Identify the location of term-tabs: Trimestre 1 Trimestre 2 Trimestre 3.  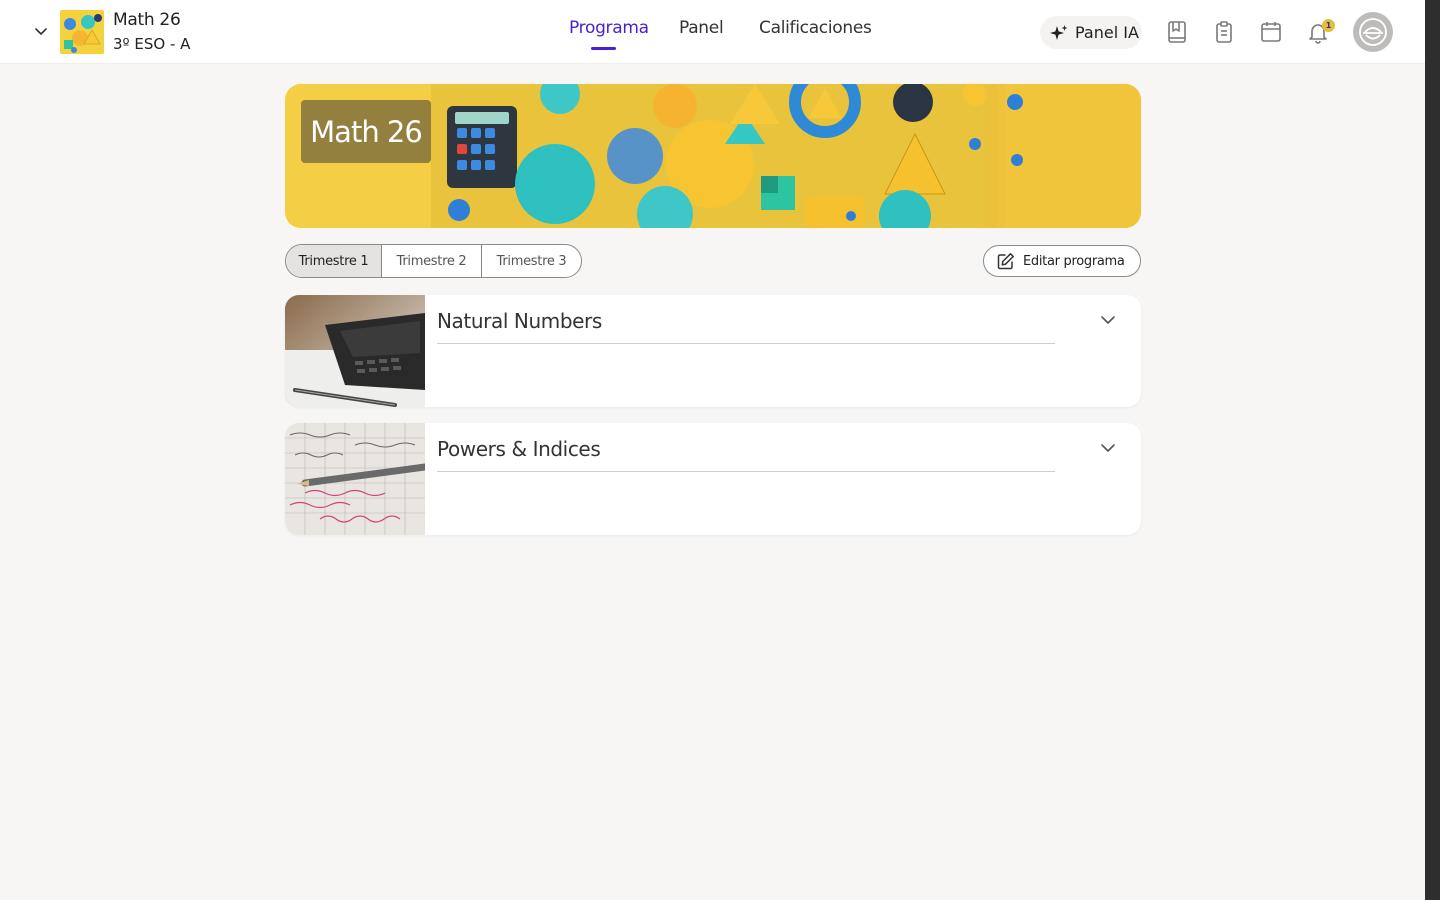
(433, 261).